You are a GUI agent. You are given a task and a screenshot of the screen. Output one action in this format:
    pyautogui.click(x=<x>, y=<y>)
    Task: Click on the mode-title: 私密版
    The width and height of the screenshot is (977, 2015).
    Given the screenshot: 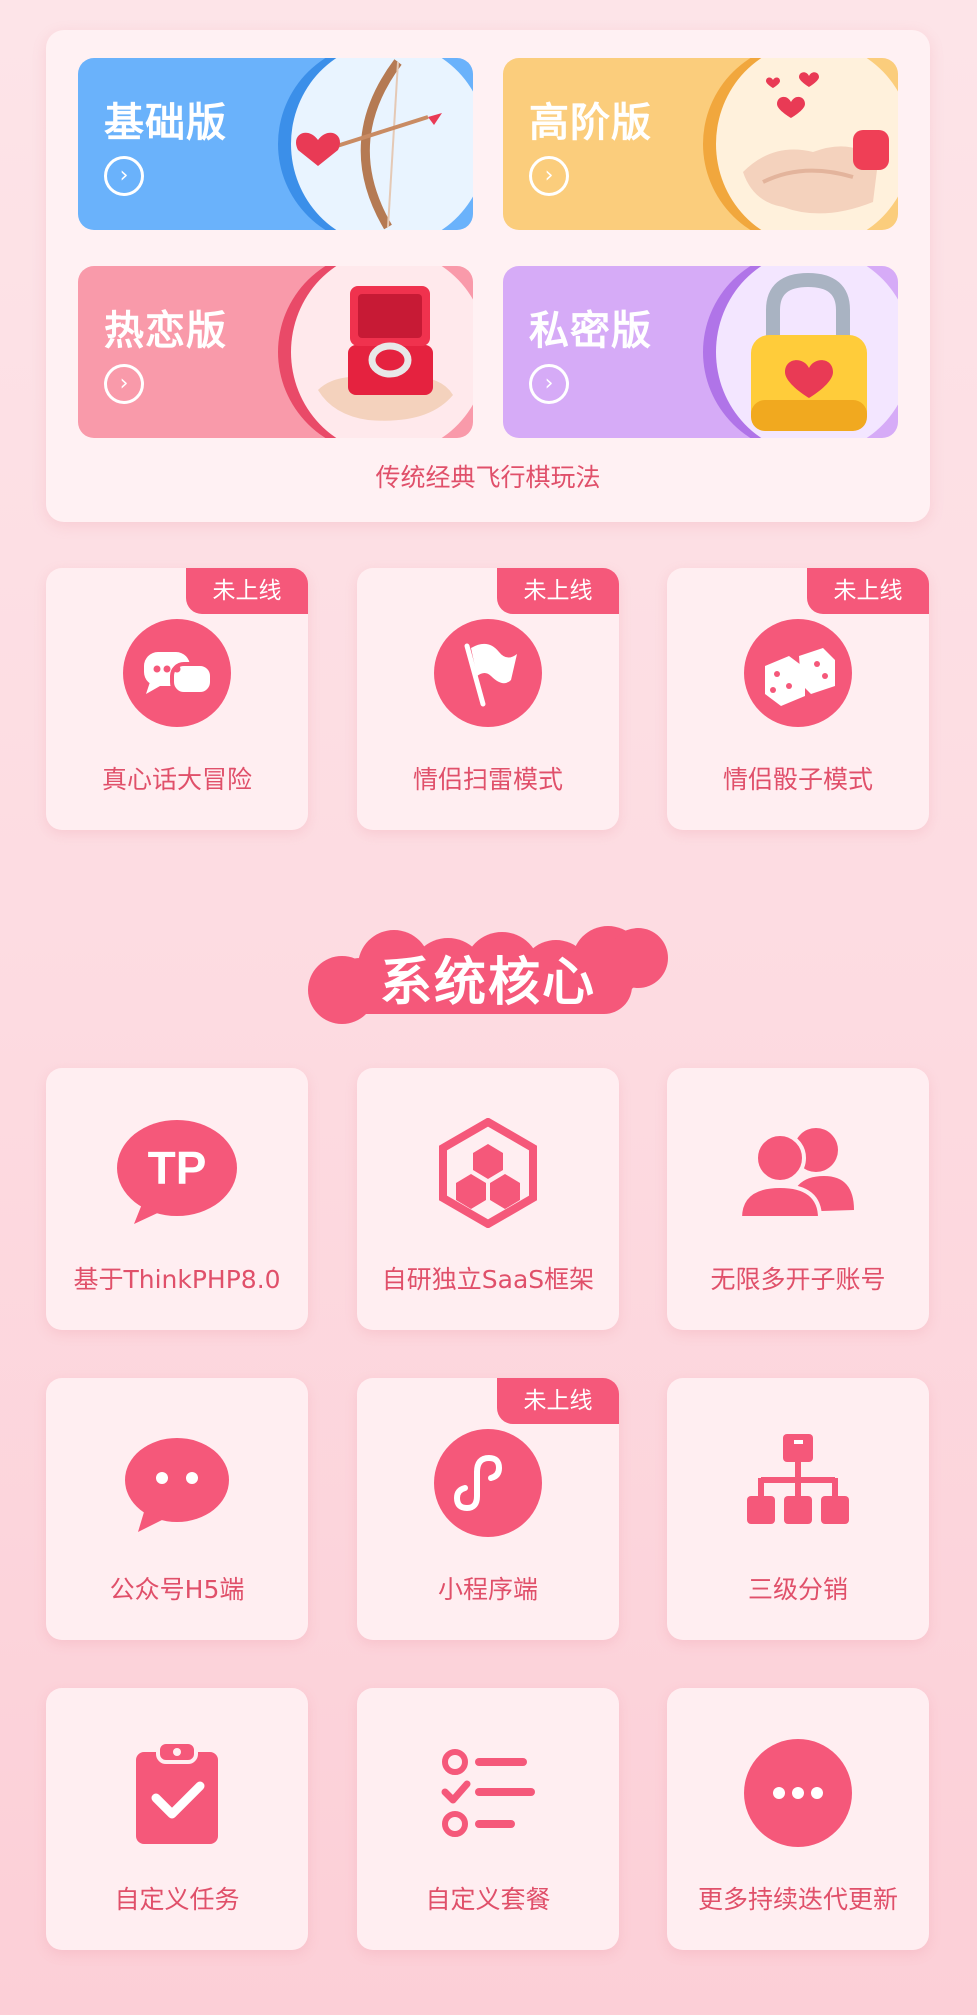 What is the action you would take?
    pyautogui.click(x=590, y=331)
    